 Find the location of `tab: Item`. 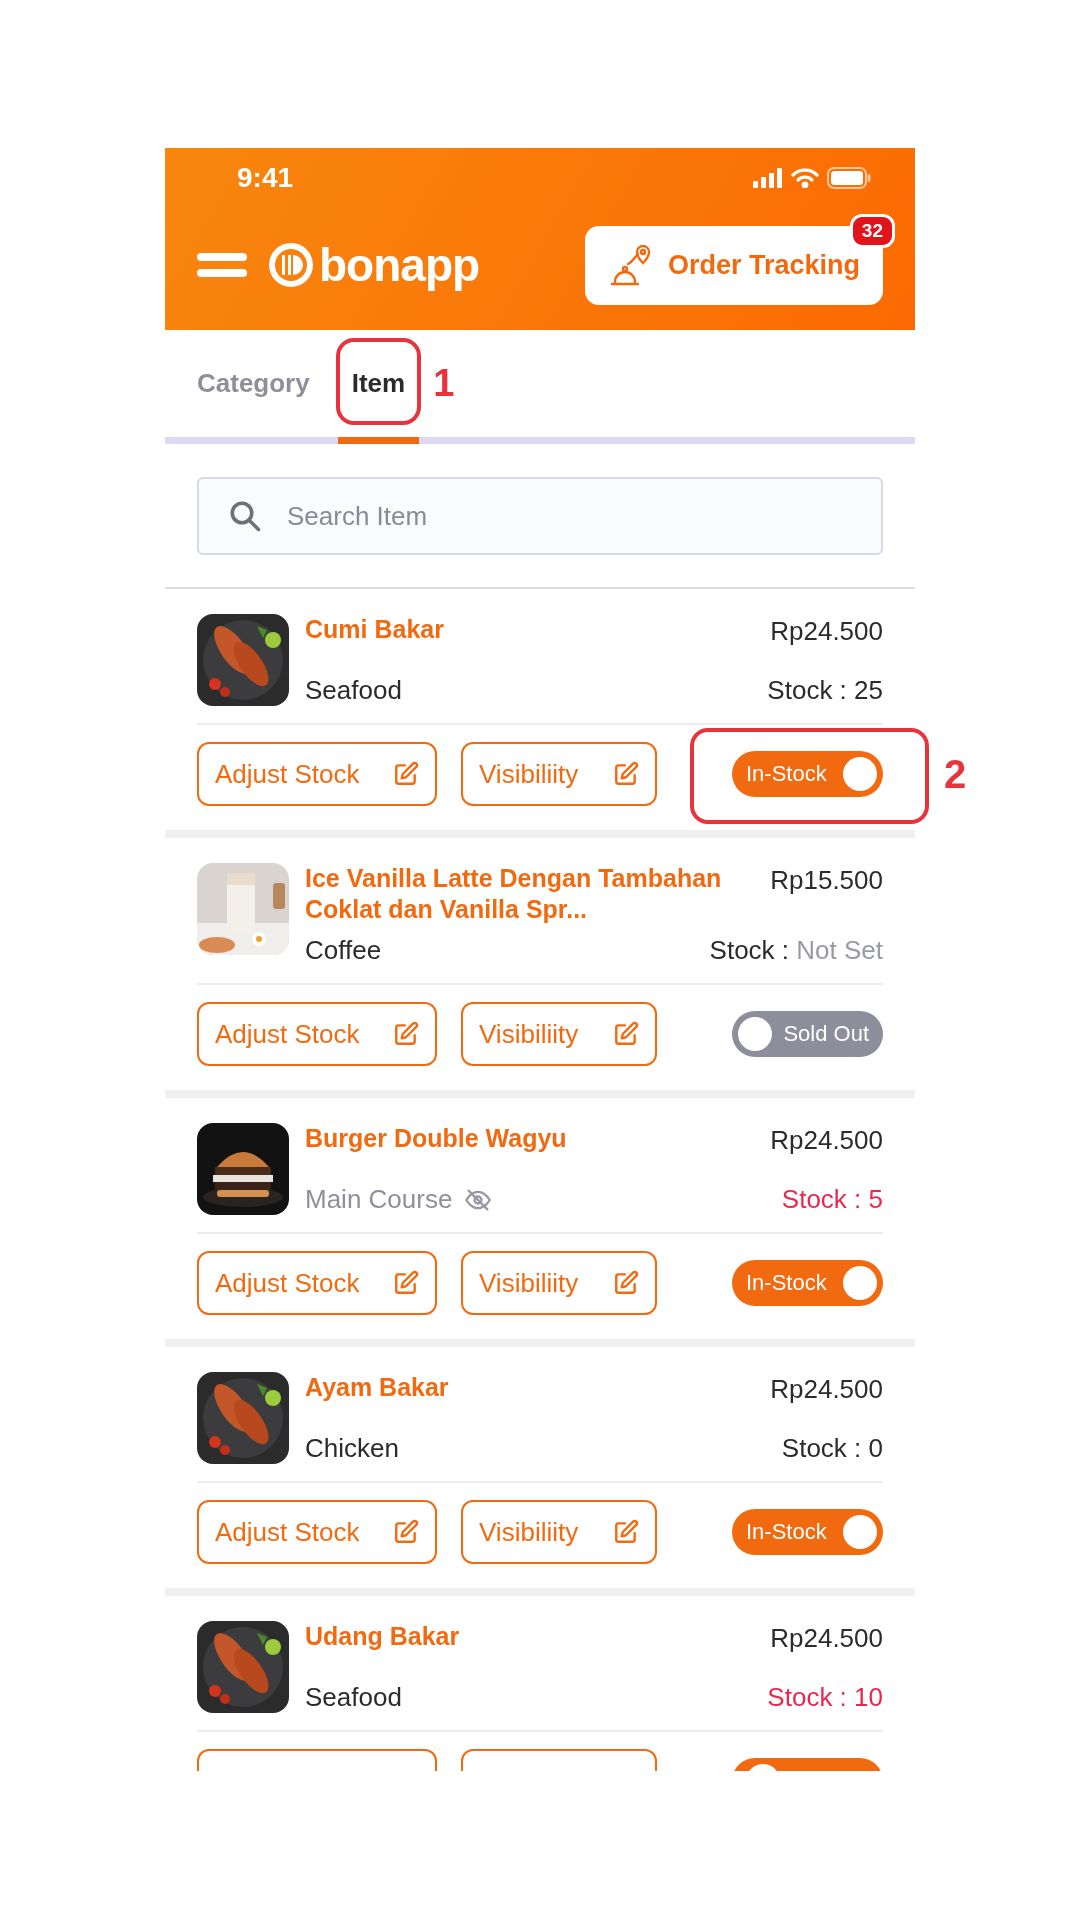

tab: Item is located at coordinates (378, 383).